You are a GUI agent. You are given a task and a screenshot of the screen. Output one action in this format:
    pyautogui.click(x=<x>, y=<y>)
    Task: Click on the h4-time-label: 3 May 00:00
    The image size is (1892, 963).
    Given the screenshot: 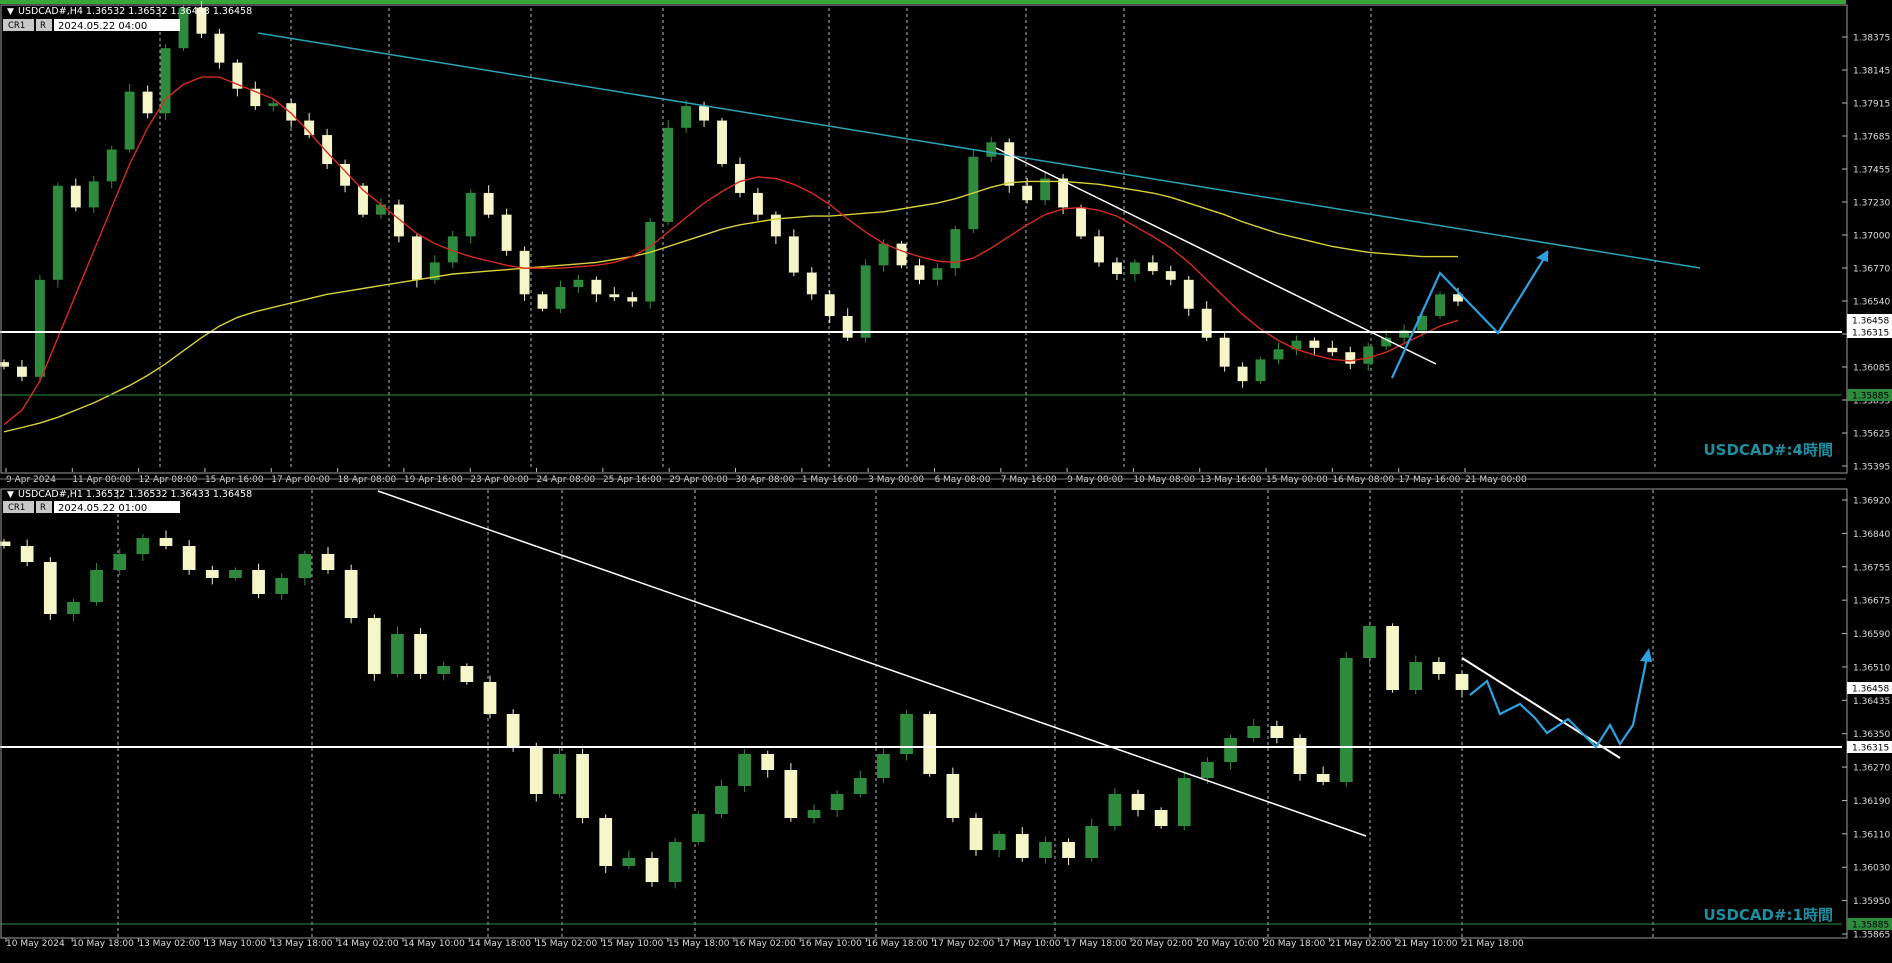 What is the action you would take?
    pyautogui.click(x=896, y=480)
    